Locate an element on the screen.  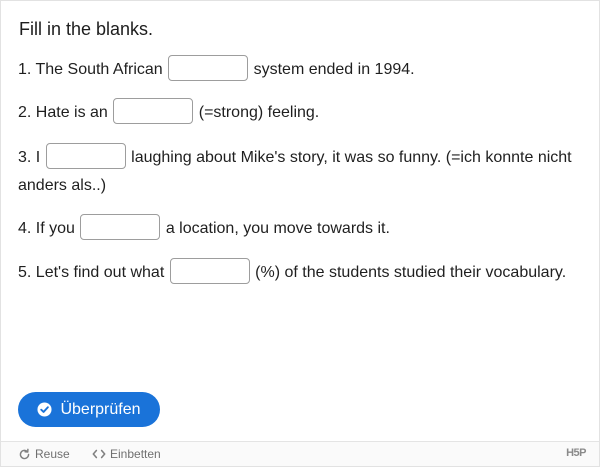
check-button-label: Überprüfen is located at coordinates (100, 409).